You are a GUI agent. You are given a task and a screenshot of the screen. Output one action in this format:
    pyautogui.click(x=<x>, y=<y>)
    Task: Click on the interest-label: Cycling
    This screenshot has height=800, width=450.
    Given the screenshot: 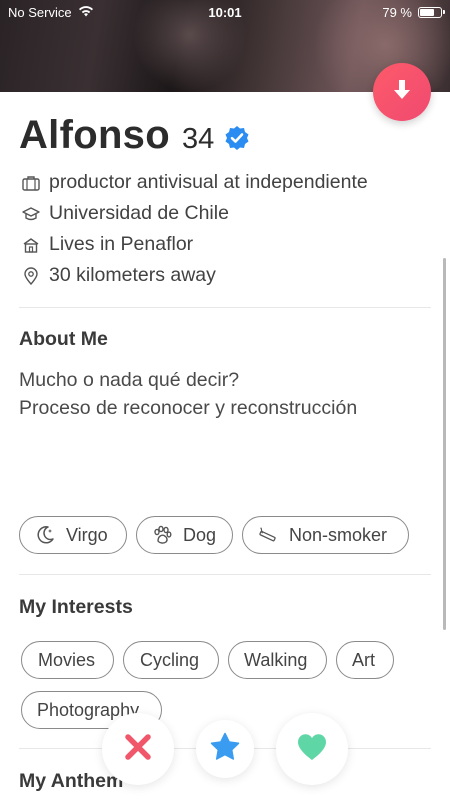 What is the action you would take?
    pyautogui.click(x=170, y=659)
    